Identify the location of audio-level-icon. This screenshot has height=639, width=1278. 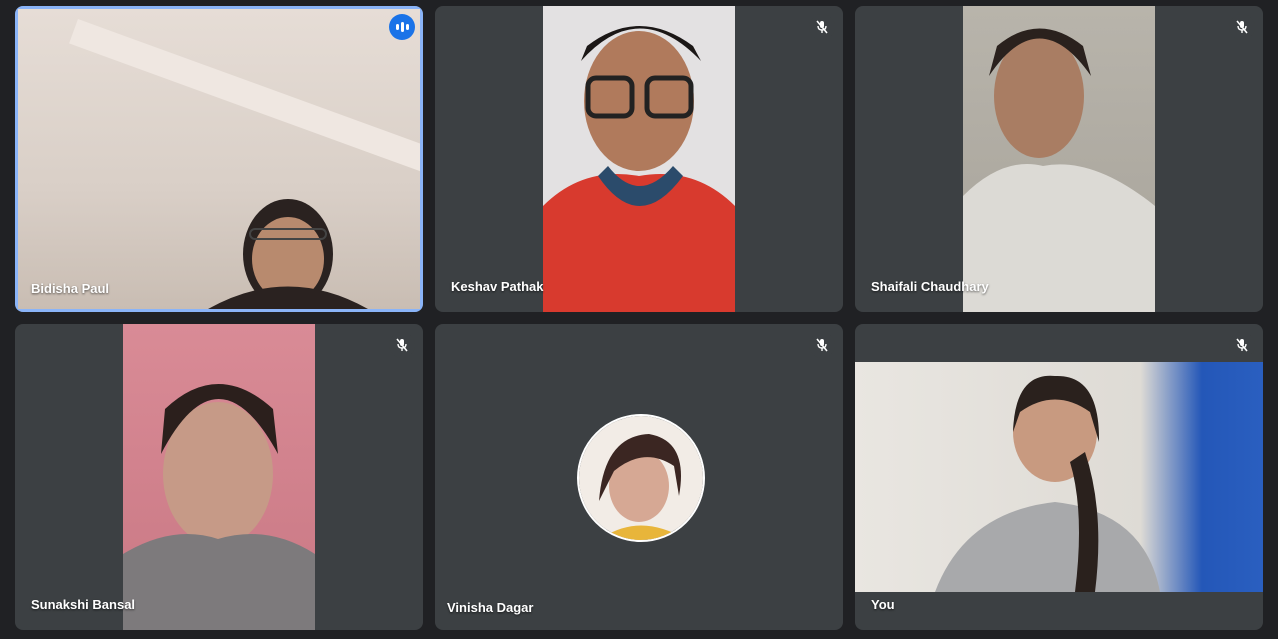
(402, 27).